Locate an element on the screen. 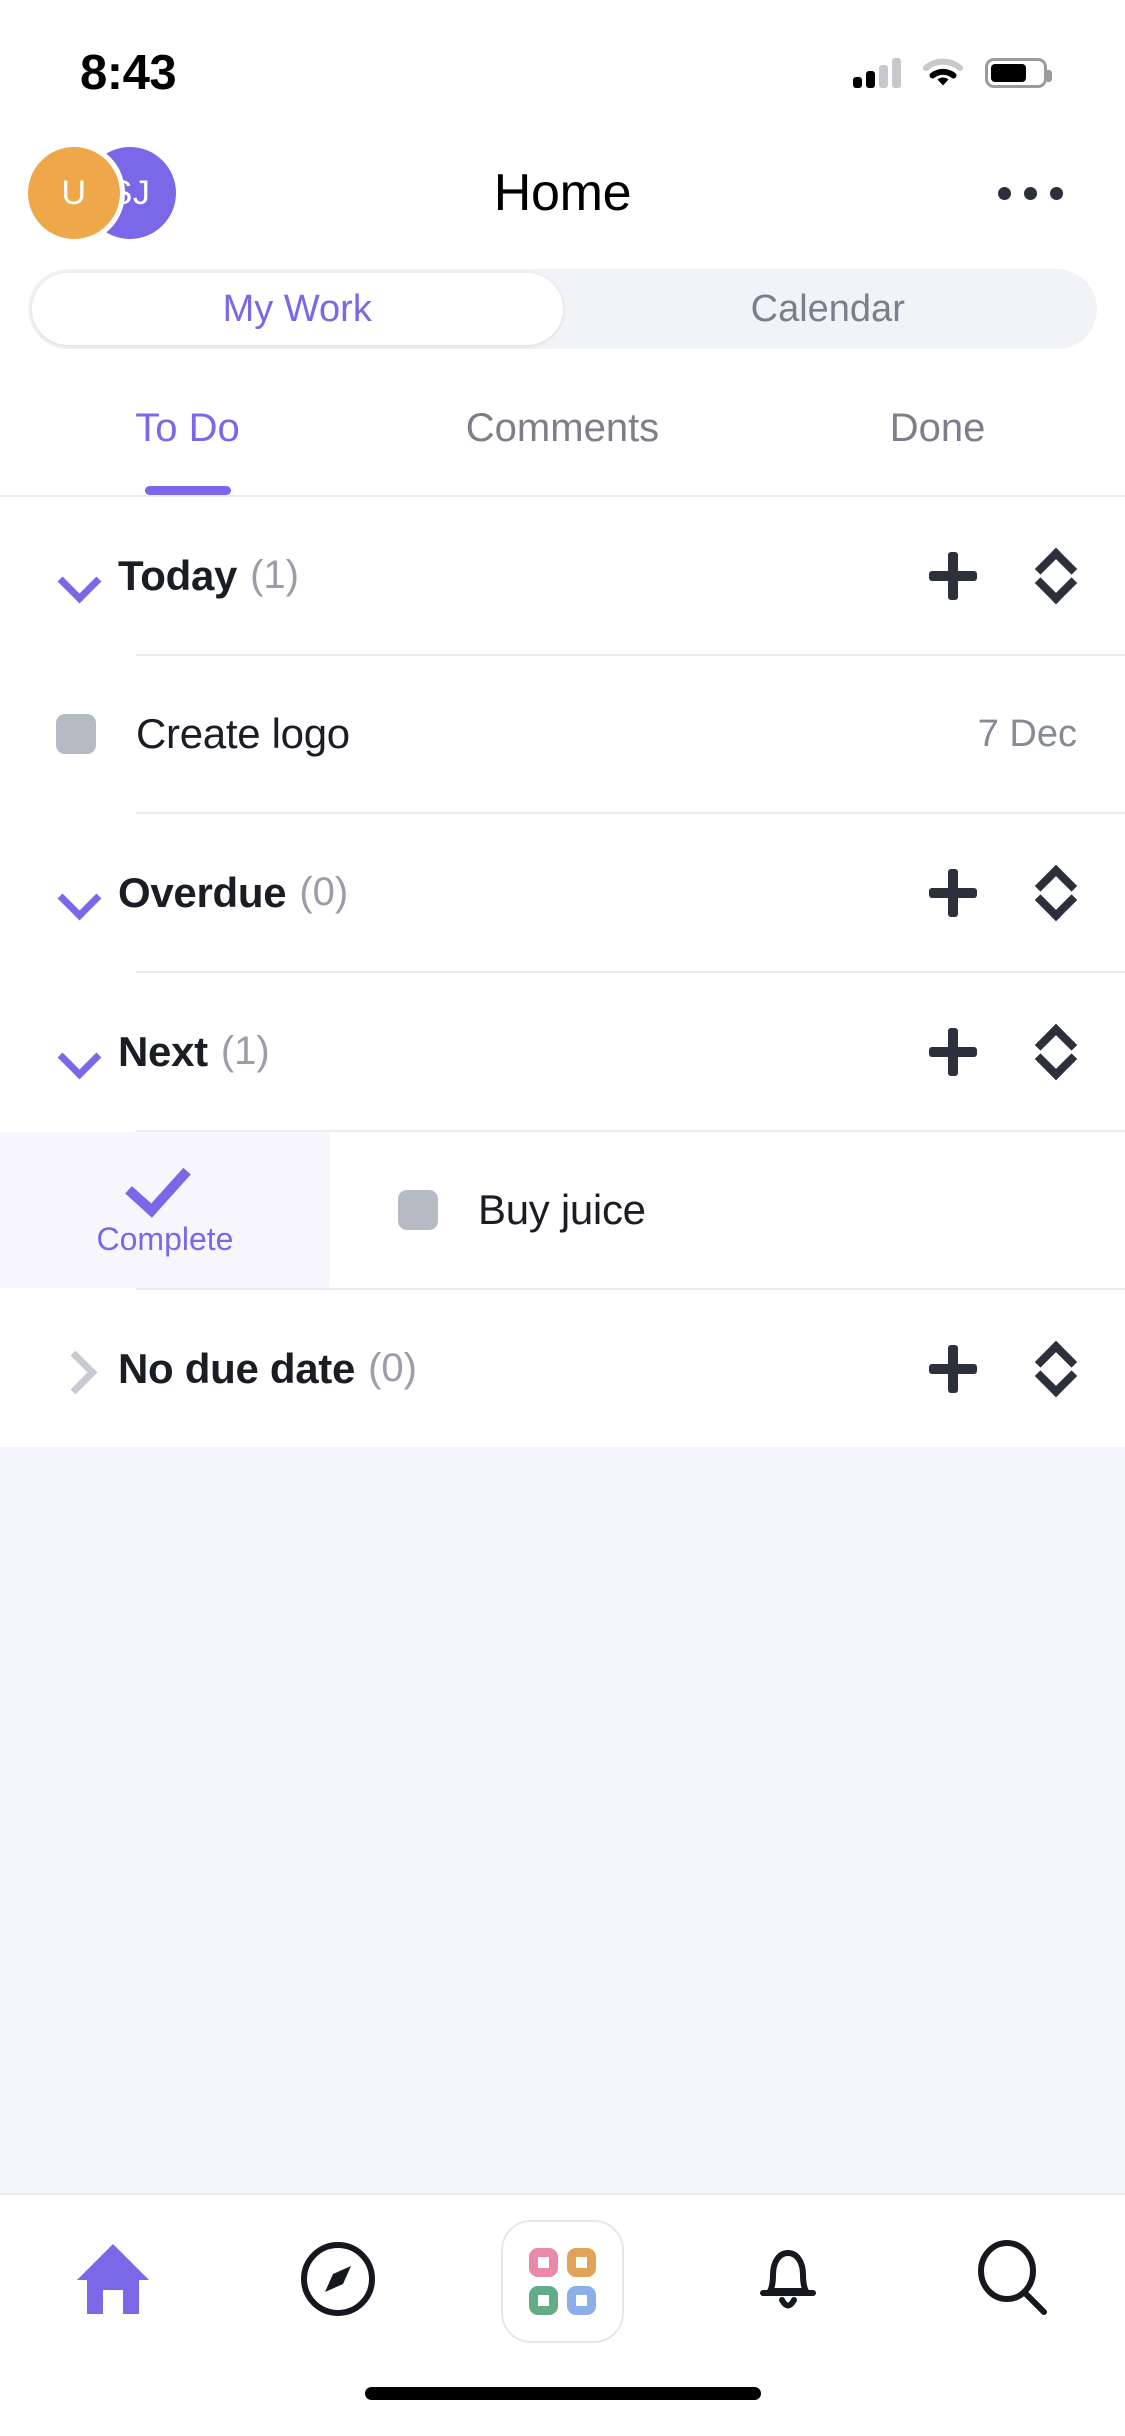 The width and height of the screenshot is (1125, 2436). apps-grid-cell-green is located at coordinates (543, 2300).